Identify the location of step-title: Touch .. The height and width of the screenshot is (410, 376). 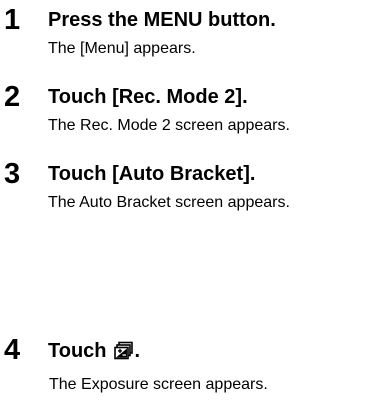
(94, 351).